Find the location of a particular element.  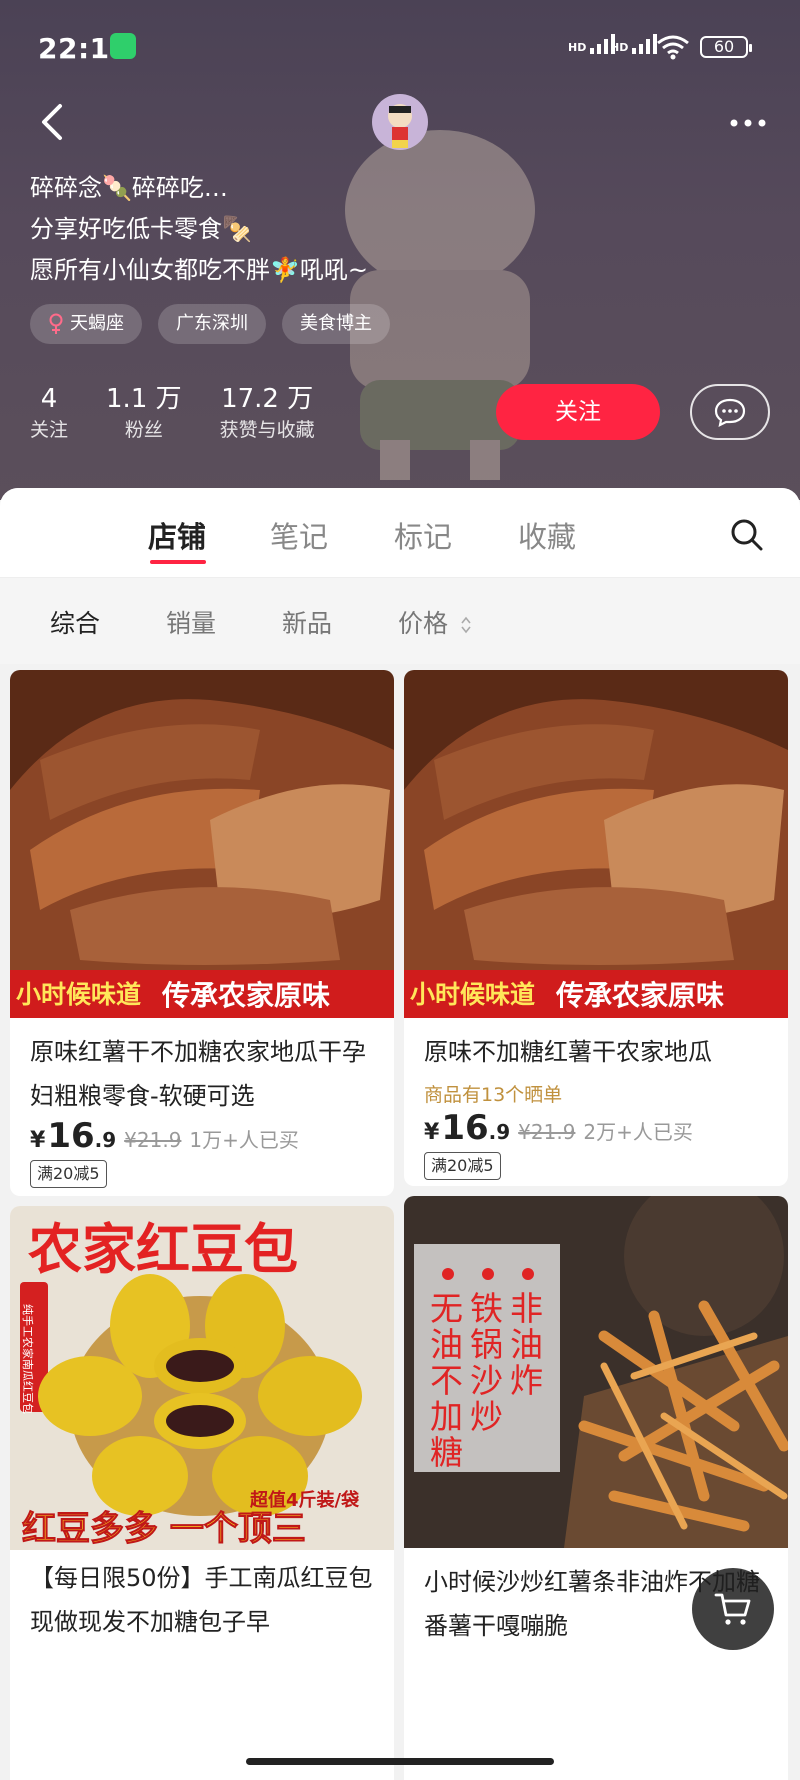

product-slogan: 红豆多多 一个顶三 is located at coordinates (164, 1529).